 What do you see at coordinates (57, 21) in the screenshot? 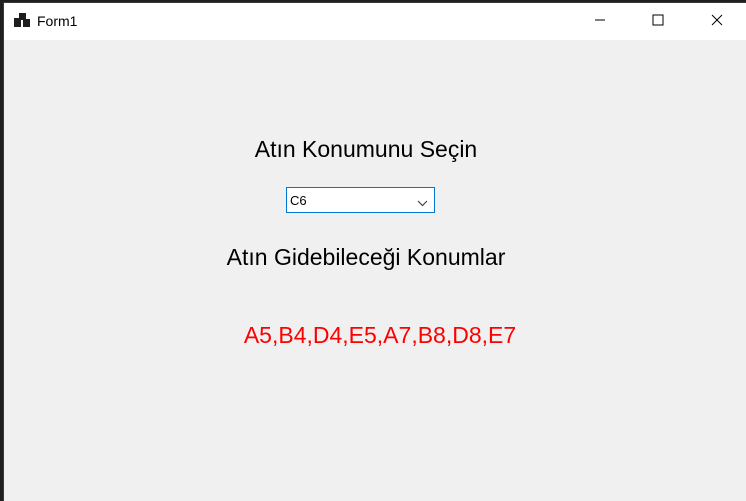
I see `window-title: Form1` at bounding box center [57, 21].